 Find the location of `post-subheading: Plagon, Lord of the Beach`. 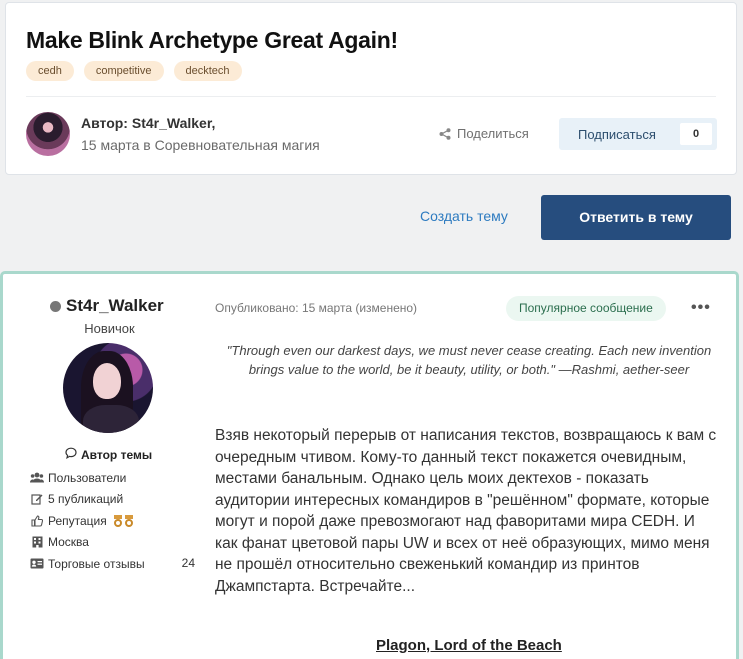

post-subheading: Plagon, Lord of the Beach is located at coordinates (469, 645).